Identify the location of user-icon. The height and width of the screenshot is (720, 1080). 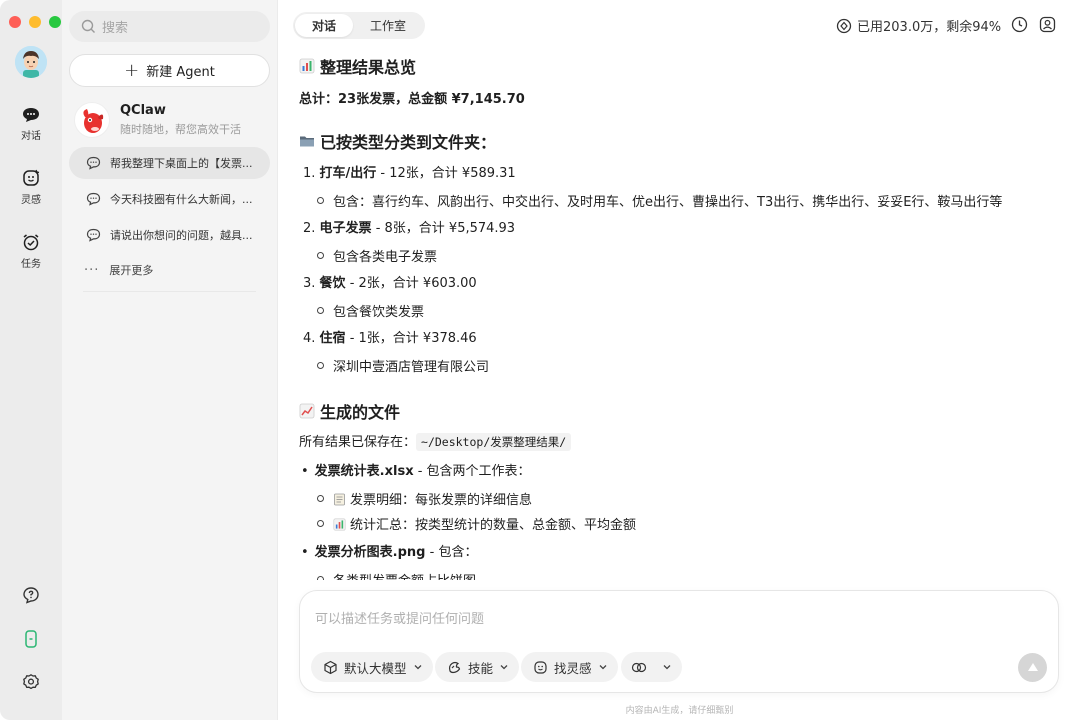
(1047, 24).